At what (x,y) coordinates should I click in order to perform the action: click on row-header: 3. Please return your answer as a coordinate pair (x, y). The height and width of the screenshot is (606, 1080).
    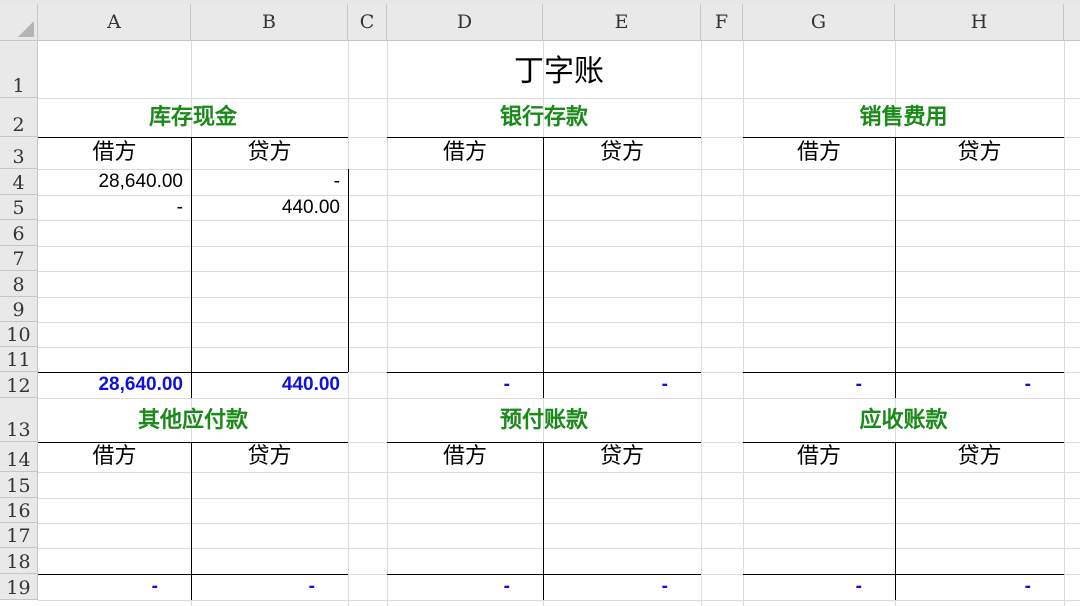
    Looking at the image, I should click on (19, 153).